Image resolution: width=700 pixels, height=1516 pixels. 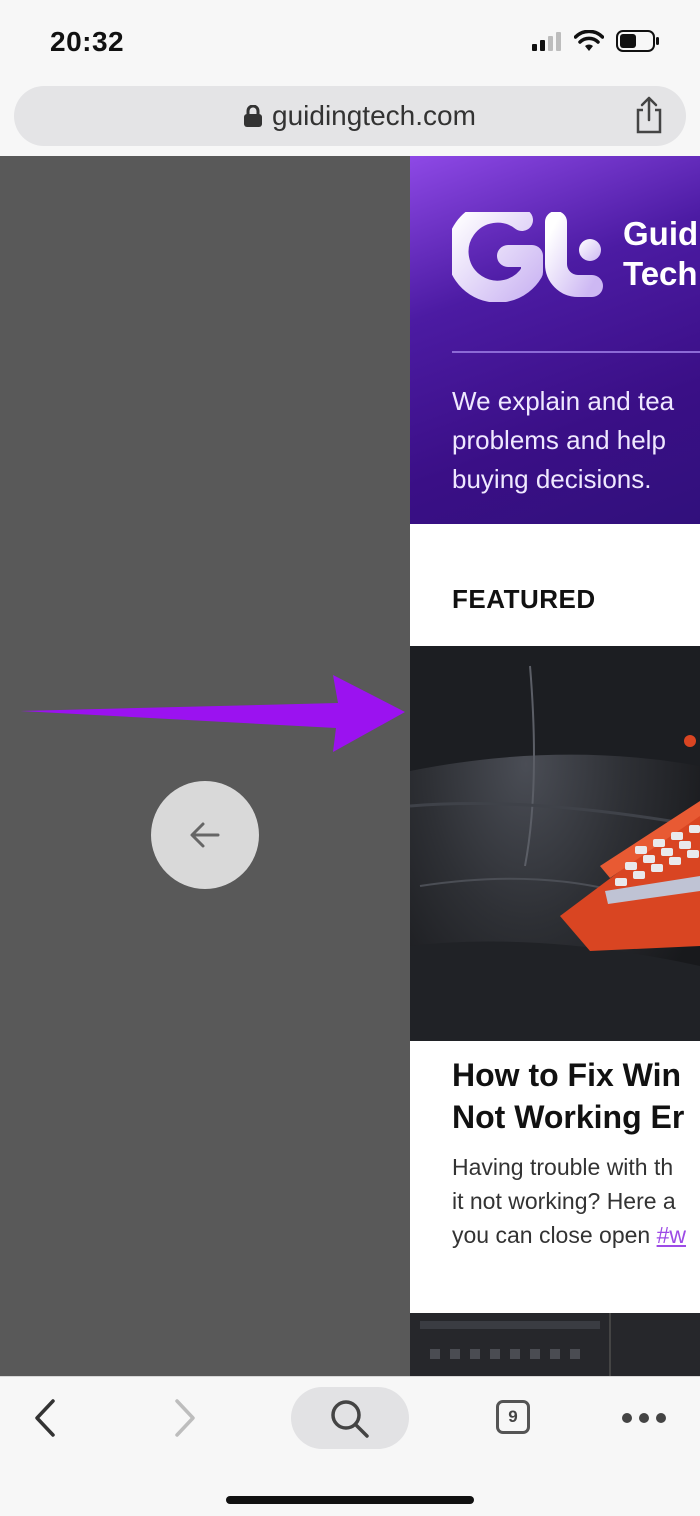 What do you see at coordinates (350, 1500) in the screenshot?
I see `home-indicator` at bounding box center [350, 1500].